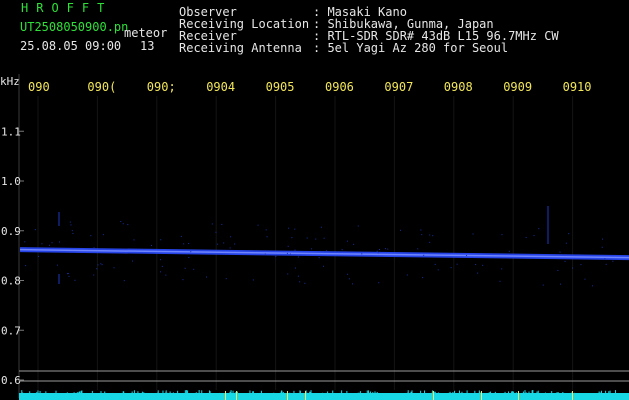 The width and height of the screenshot is (629, 400). What do you see at coordinates (11, 380) in the screenshot?
I see `y-tick-label: 0.6` at bounding box center [11, 380].